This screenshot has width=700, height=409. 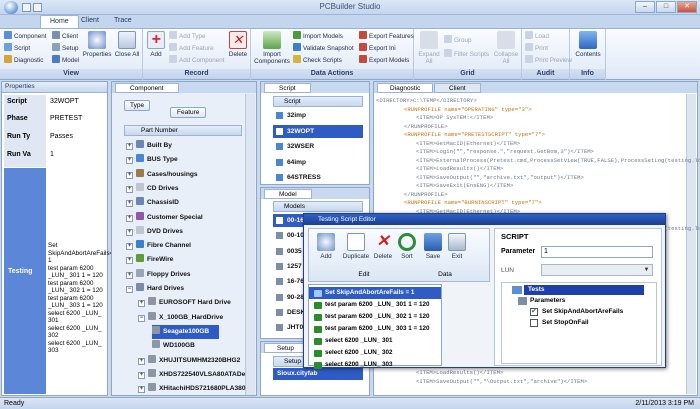 What do you see at coordinates (534, 323) in the screenshot?
I see `checkbox-unchecked-icon` at bounding box center [534, 323].